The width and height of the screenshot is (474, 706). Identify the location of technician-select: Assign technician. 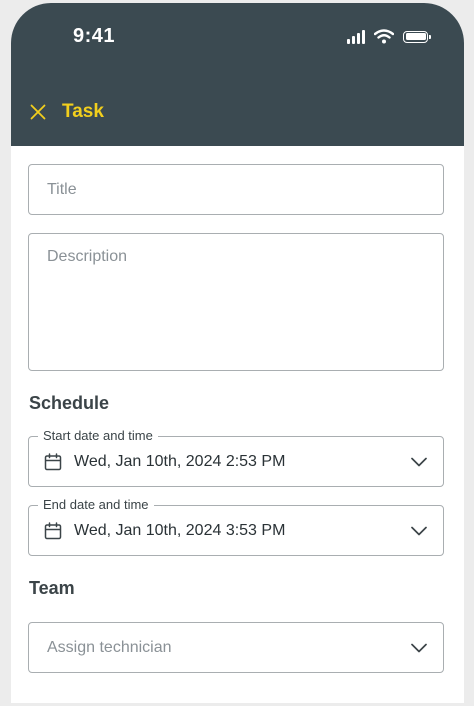
(236, 647).